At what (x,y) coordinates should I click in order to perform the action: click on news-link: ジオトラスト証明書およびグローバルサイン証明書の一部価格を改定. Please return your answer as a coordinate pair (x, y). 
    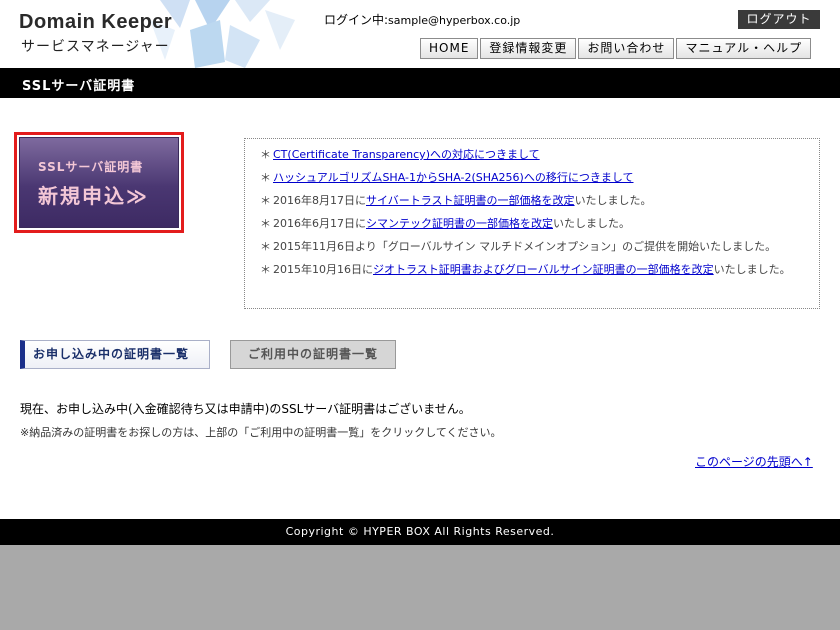
    Looking at the image, I should click on (543, 269).